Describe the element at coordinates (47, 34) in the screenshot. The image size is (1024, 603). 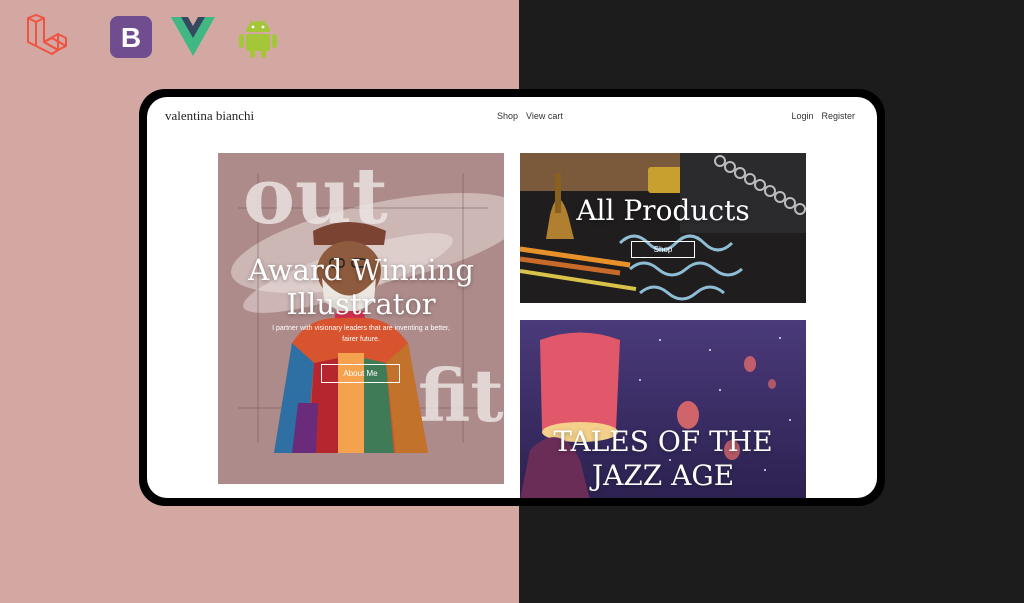
I see `laravel-icon` at that location.